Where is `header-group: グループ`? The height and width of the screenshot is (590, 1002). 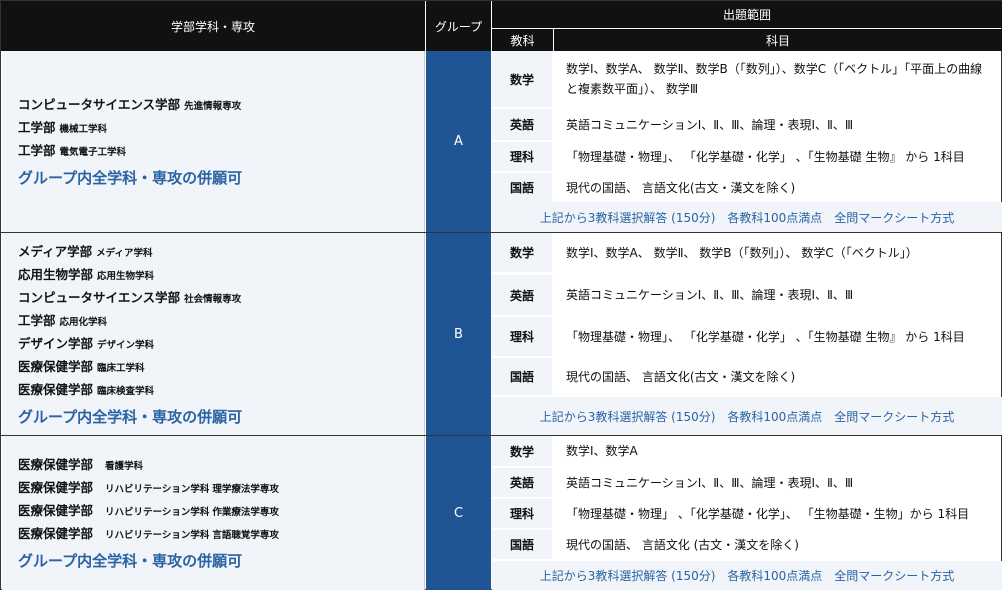 header-group: グループ is located at coordinates (458, 26).